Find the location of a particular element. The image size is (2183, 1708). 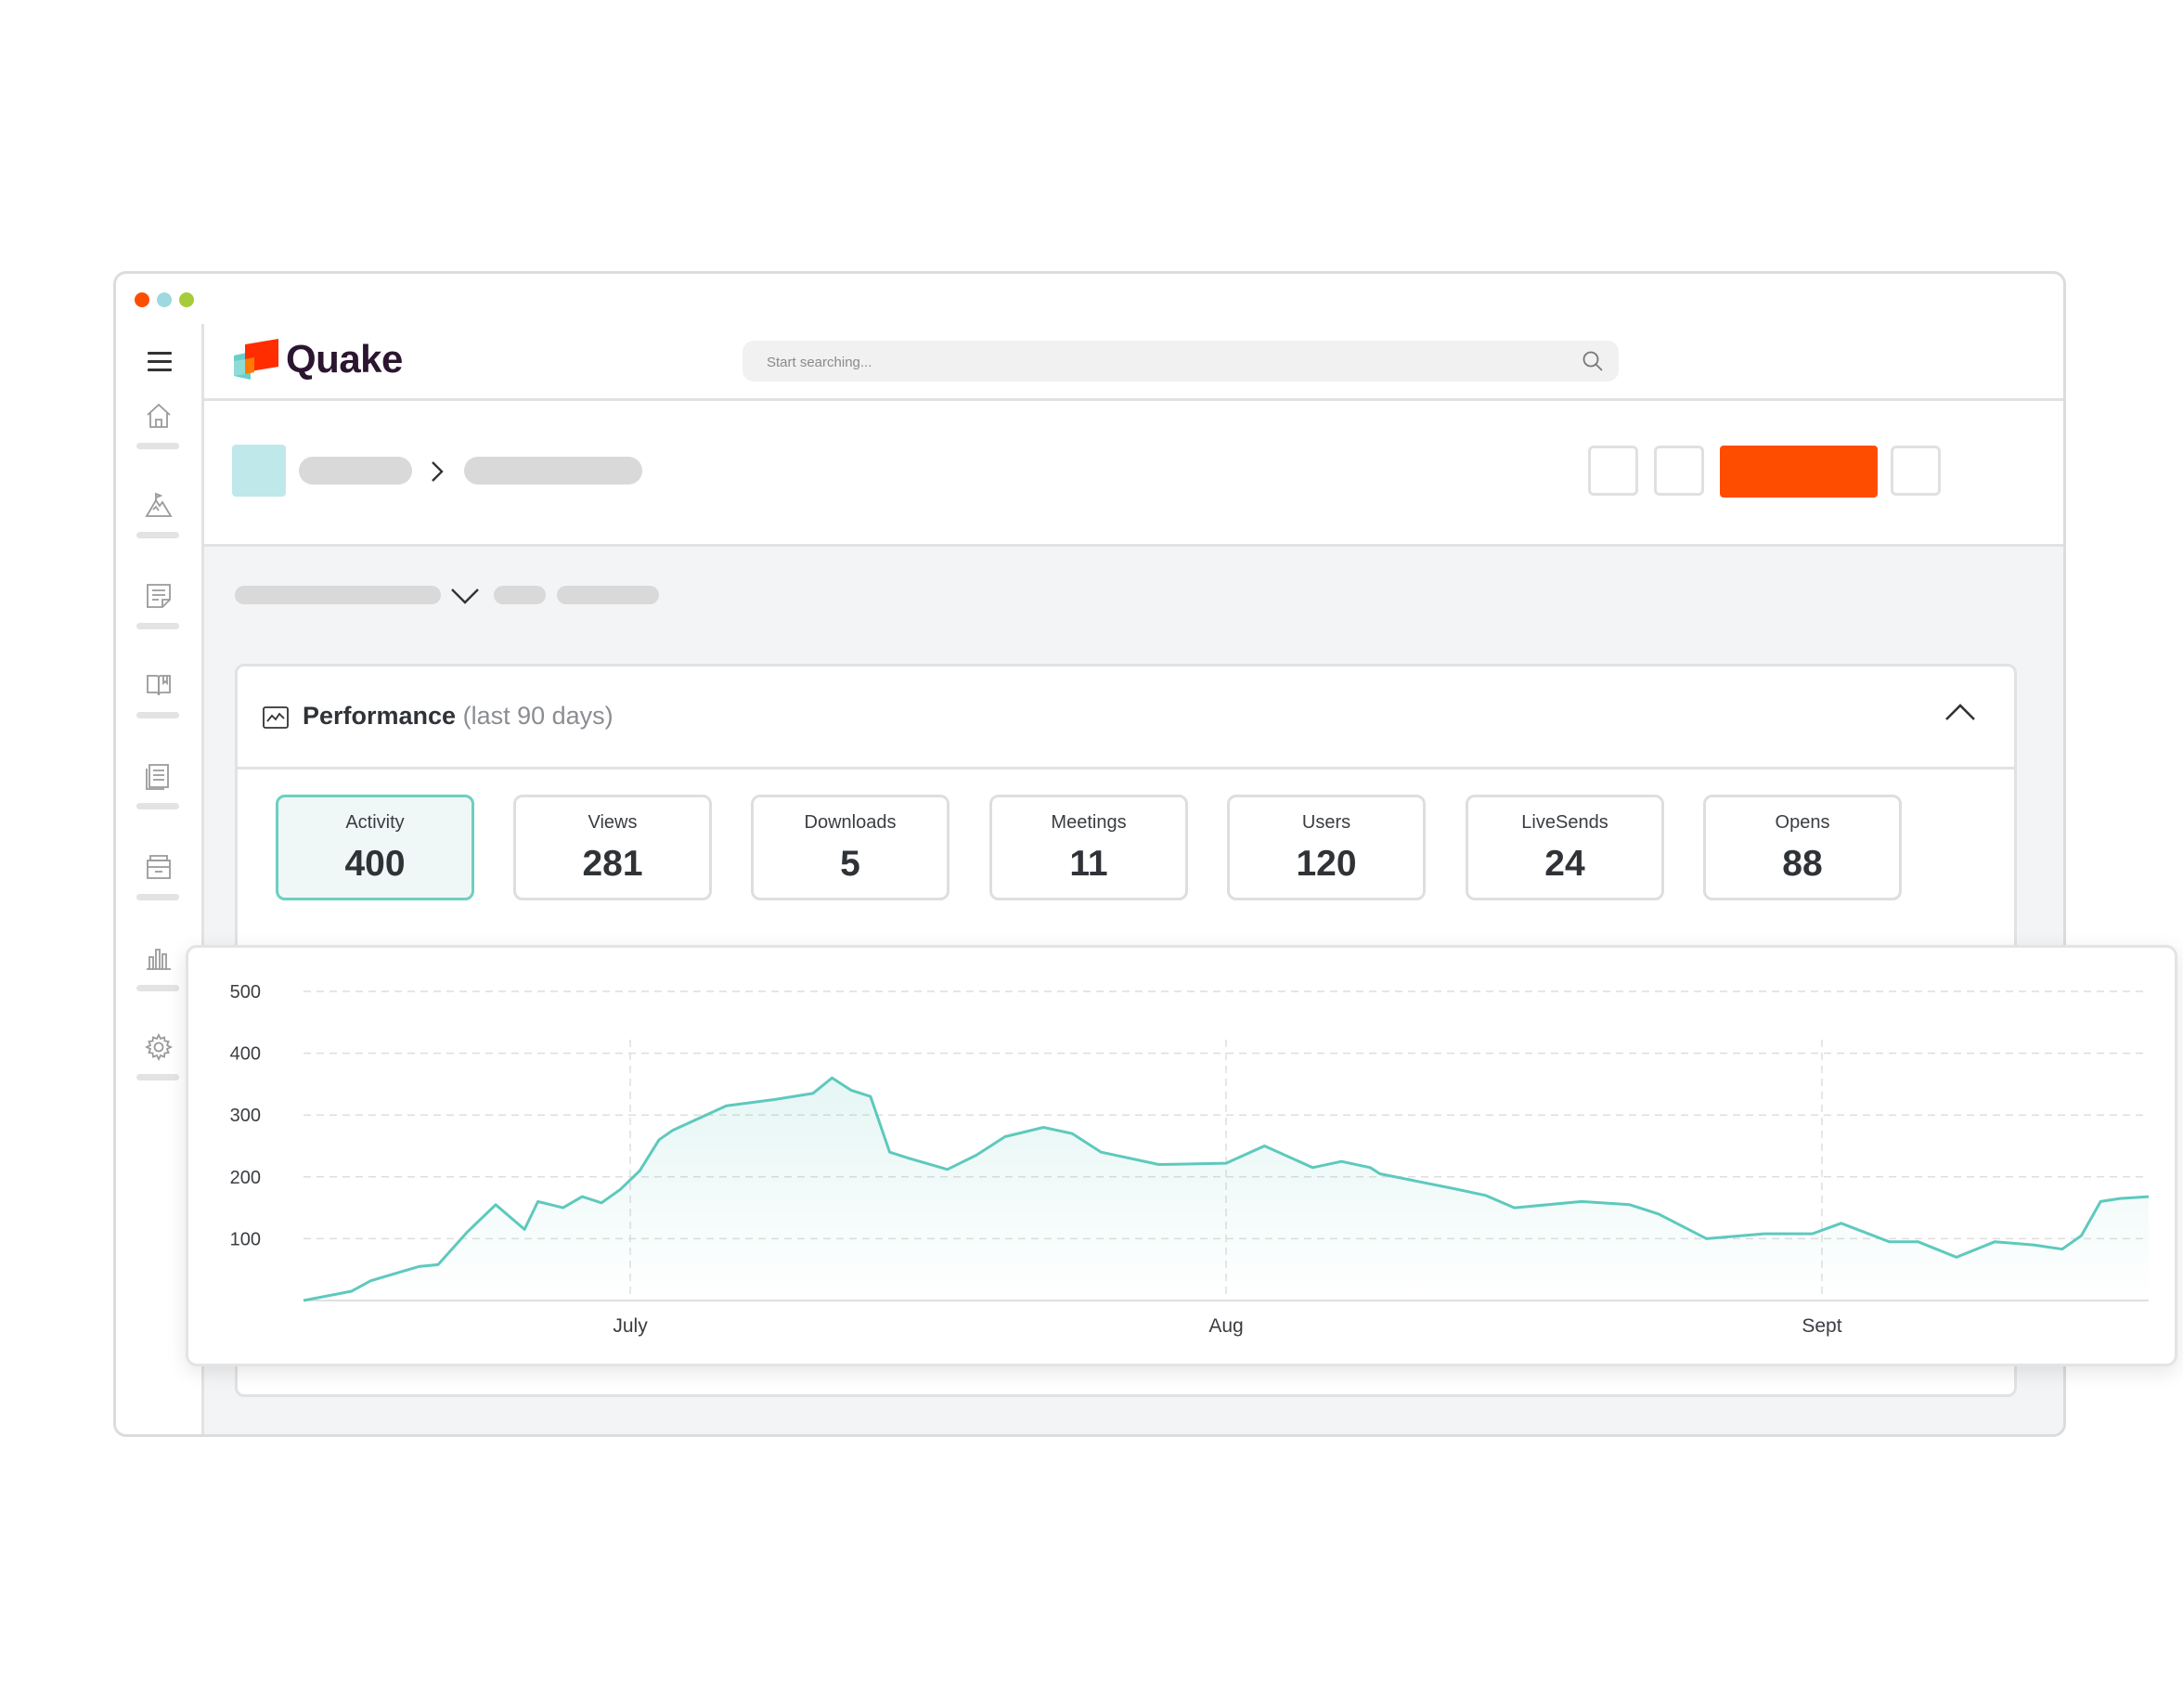

search-bar is located at coordinates (1181, 362).